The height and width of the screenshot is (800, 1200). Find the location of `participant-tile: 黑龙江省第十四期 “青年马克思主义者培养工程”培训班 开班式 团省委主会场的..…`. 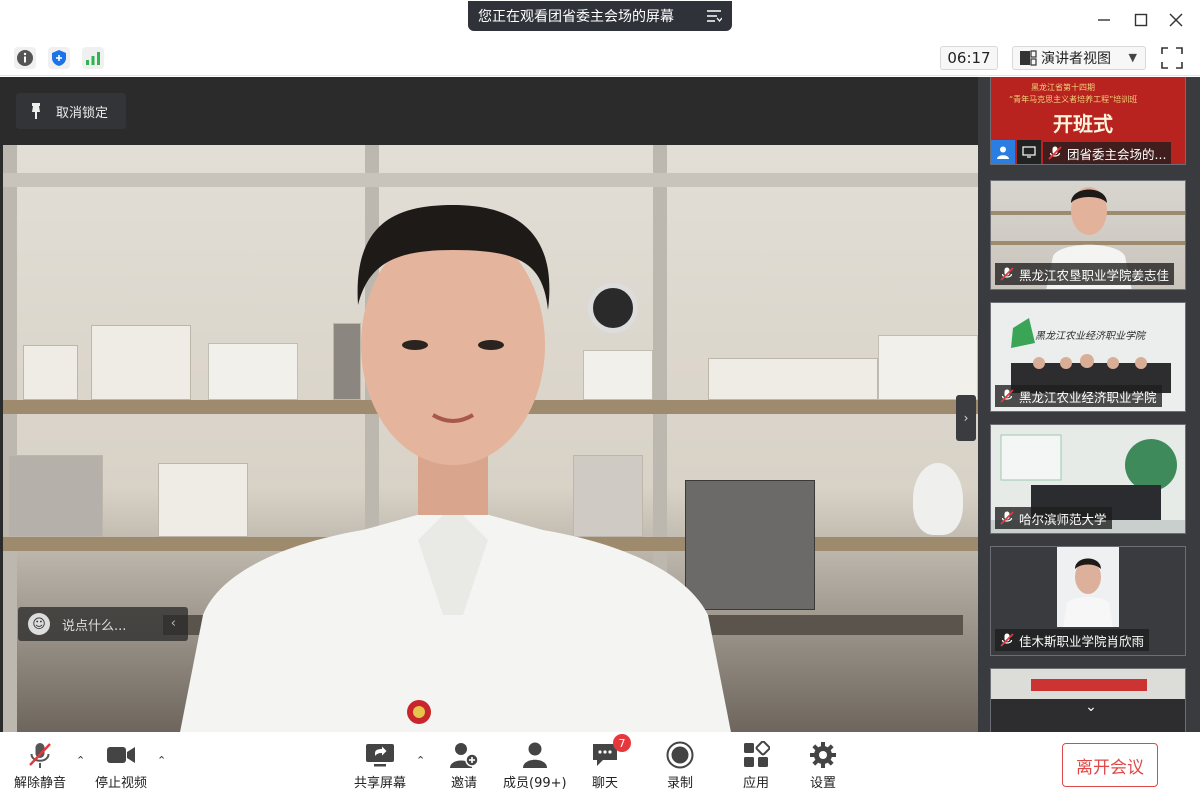

participant-tile: 黑龙江省第十四期 “青年马克思主义者培养工程”培训班 开班式 团省委主会场的..… is located at coordinates (1088, 121).